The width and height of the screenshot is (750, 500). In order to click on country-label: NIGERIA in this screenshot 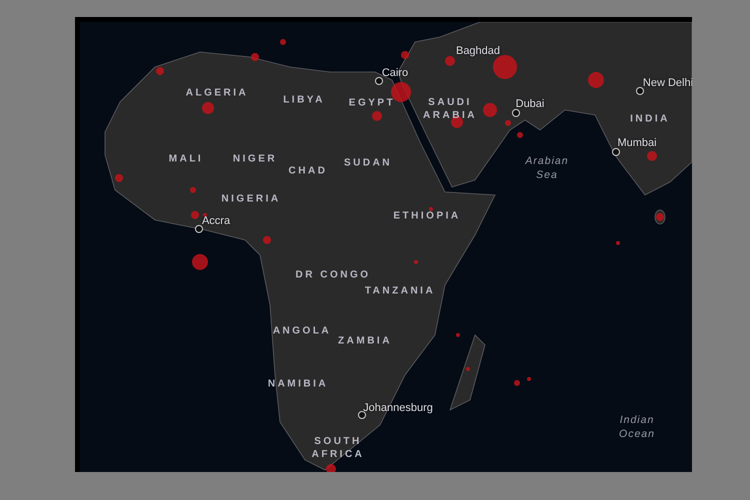, I will do `click(251, 199)`.